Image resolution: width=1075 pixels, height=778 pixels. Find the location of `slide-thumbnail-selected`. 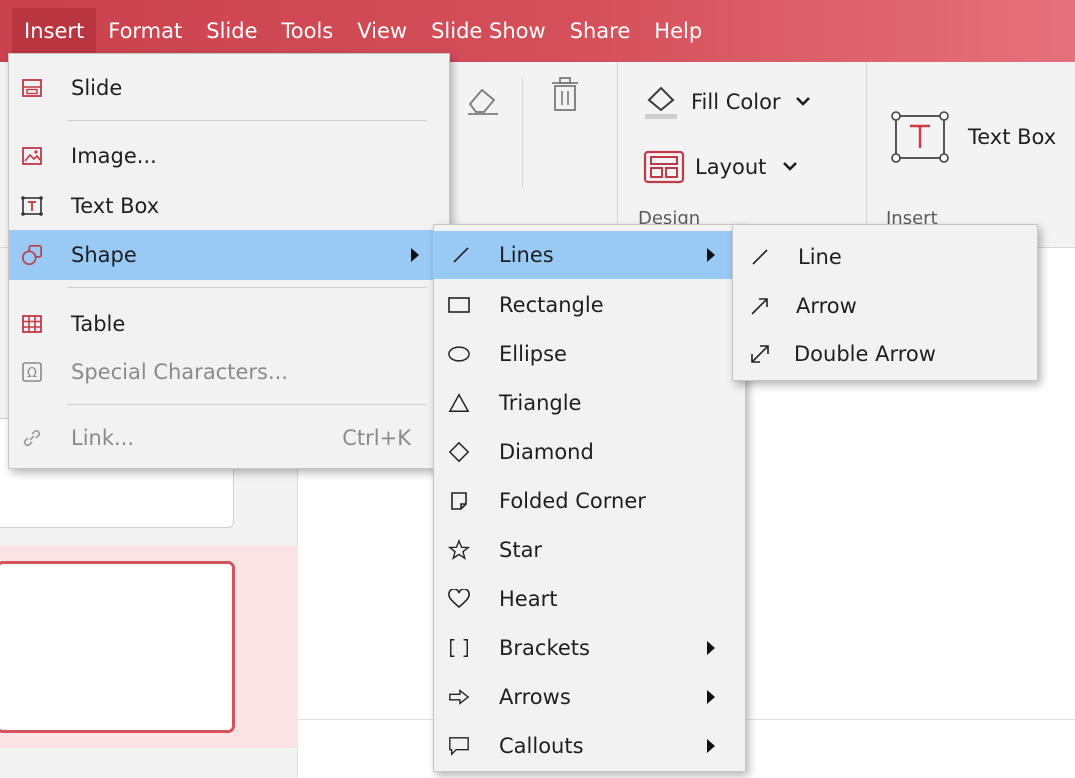

slide-thumbnail-selected is located at coordinates (117, 647).